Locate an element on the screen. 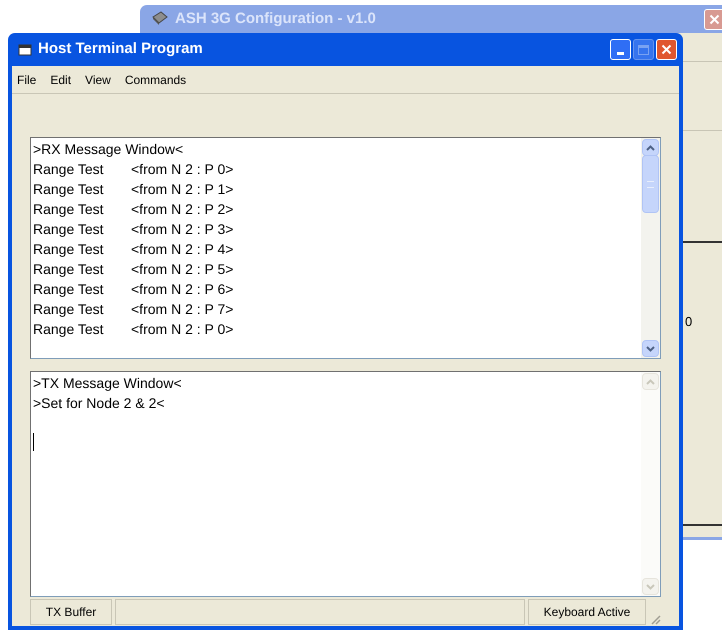 The image size is (722, 631). rx-header: >RX Message Window< is located at coordinates (108, 149).